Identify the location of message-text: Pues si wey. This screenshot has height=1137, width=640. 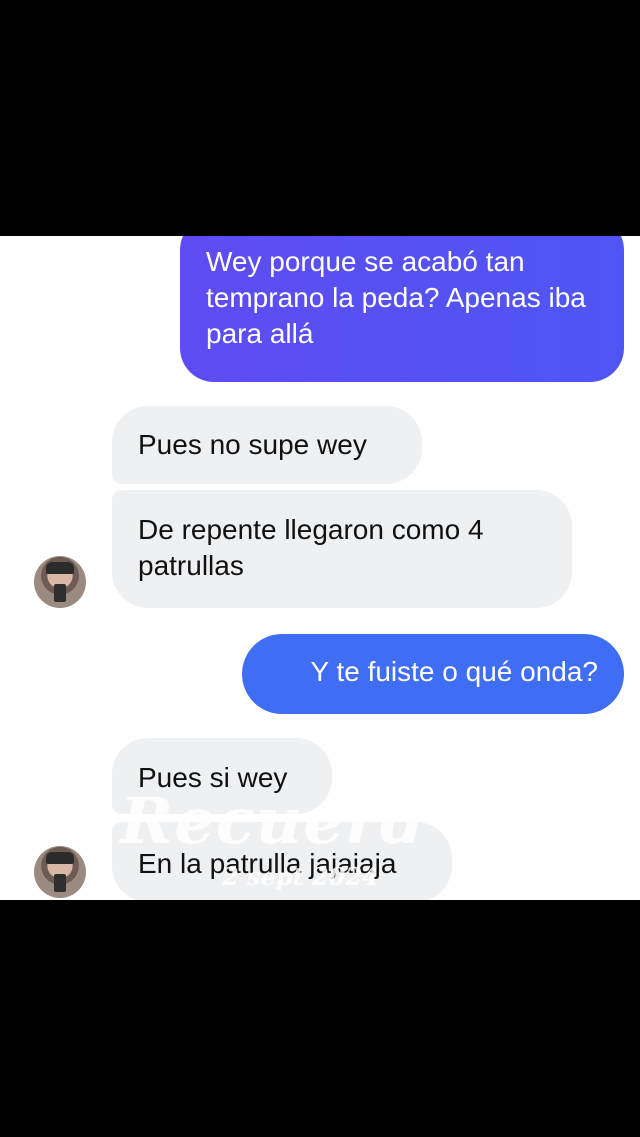
(213, 777).